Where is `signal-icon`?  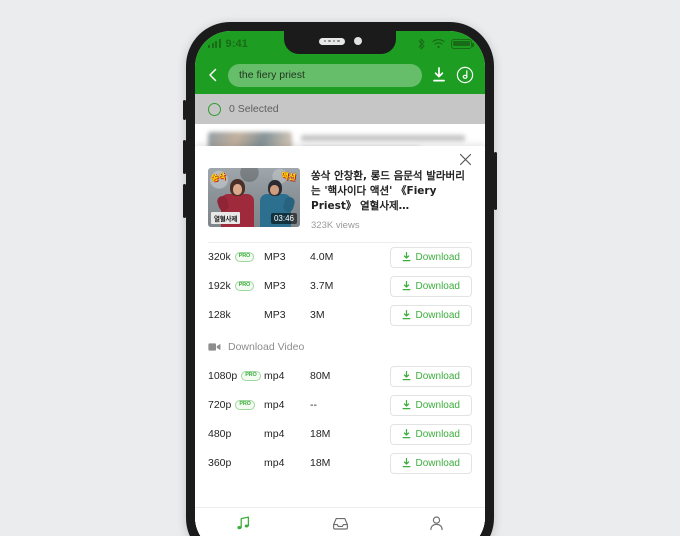
signal-icon is located at coordinates (214, 43).